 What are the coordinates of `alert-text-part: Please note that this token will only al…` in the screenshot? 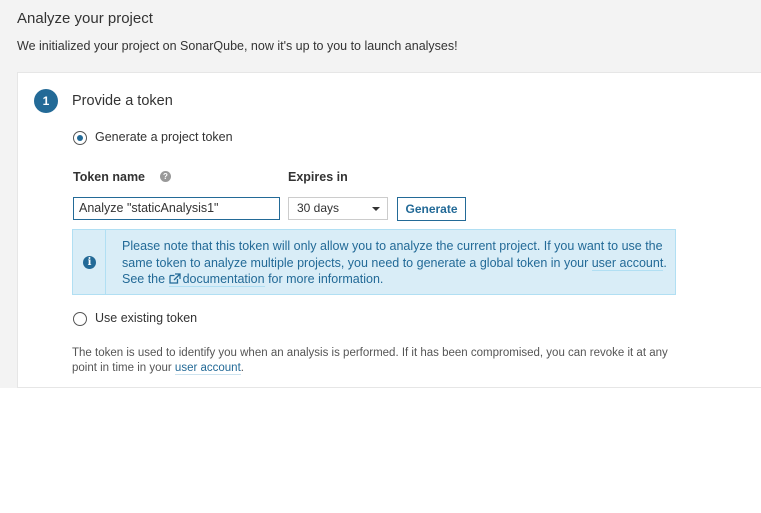 It's located at (392, 254).